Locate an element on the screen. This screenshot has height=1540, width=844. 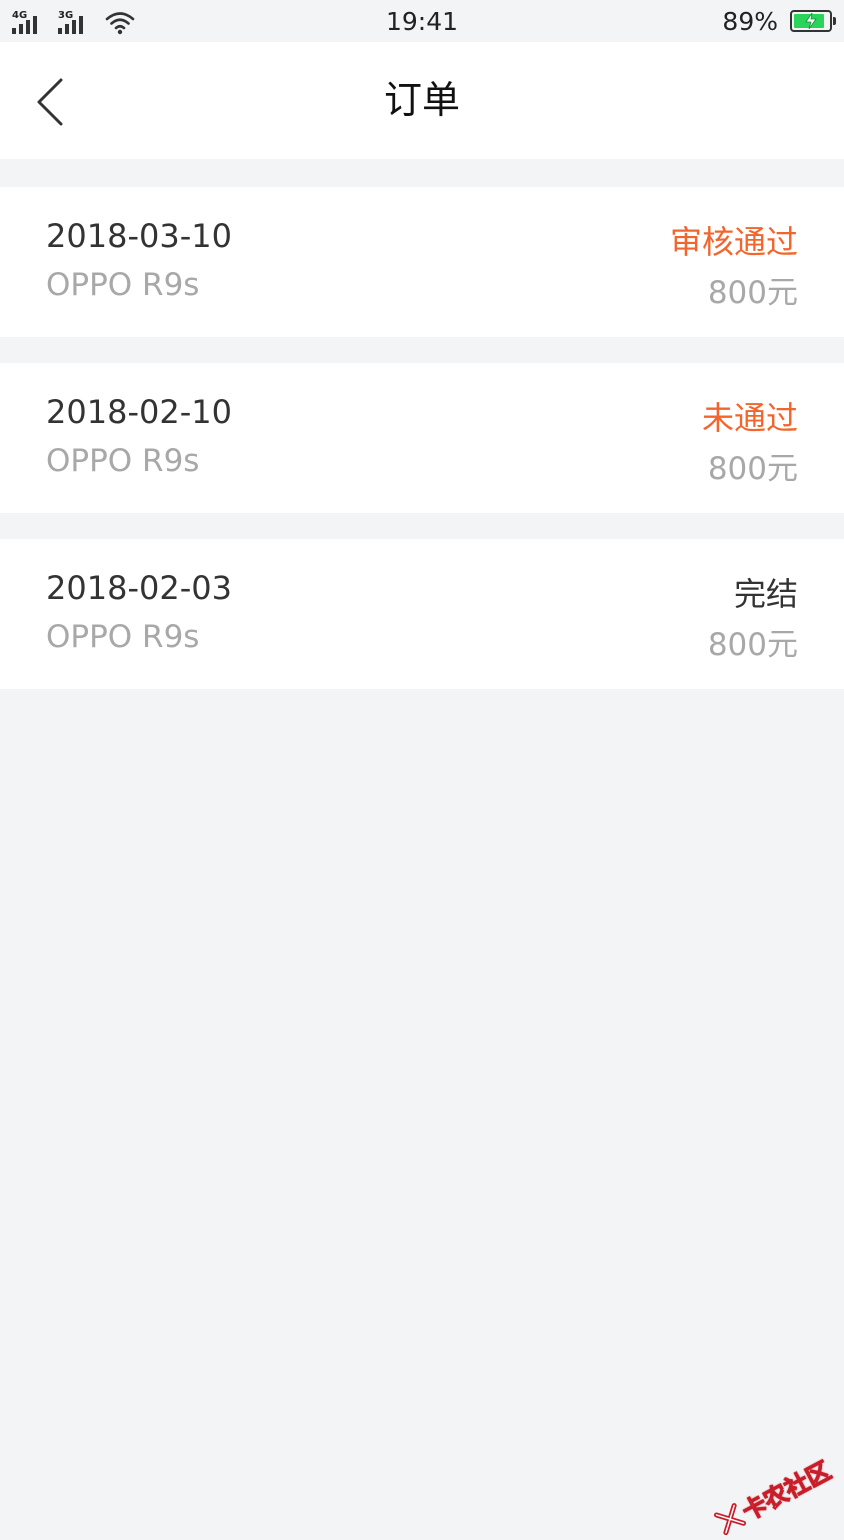
watermark-text: 卡农社区 is located at coordinates (786, 1491).